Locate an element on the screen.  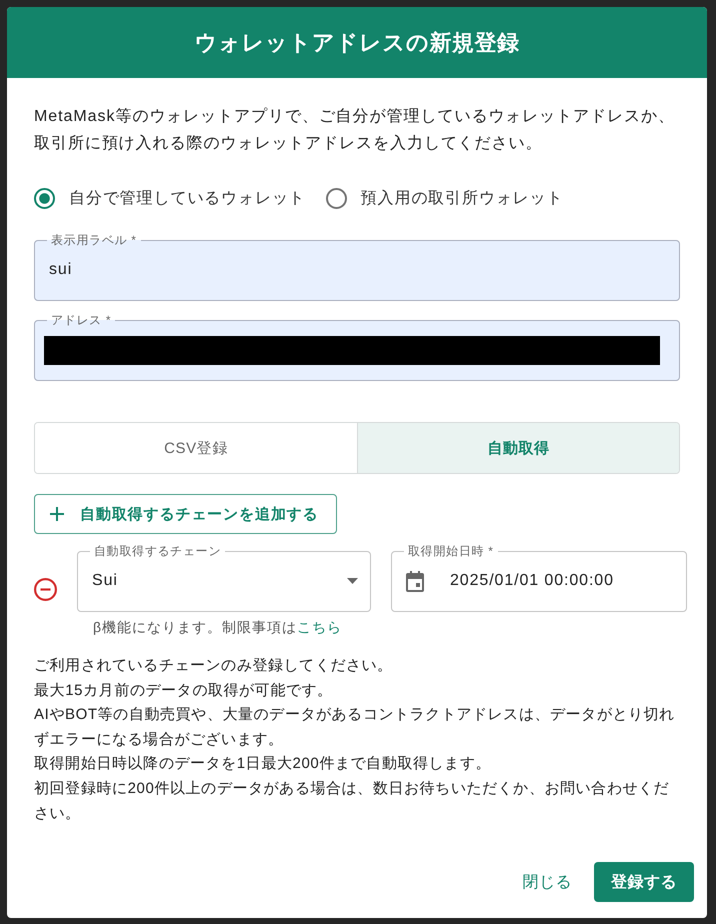
register-button: 登録する is located at coordinates (644, 882).